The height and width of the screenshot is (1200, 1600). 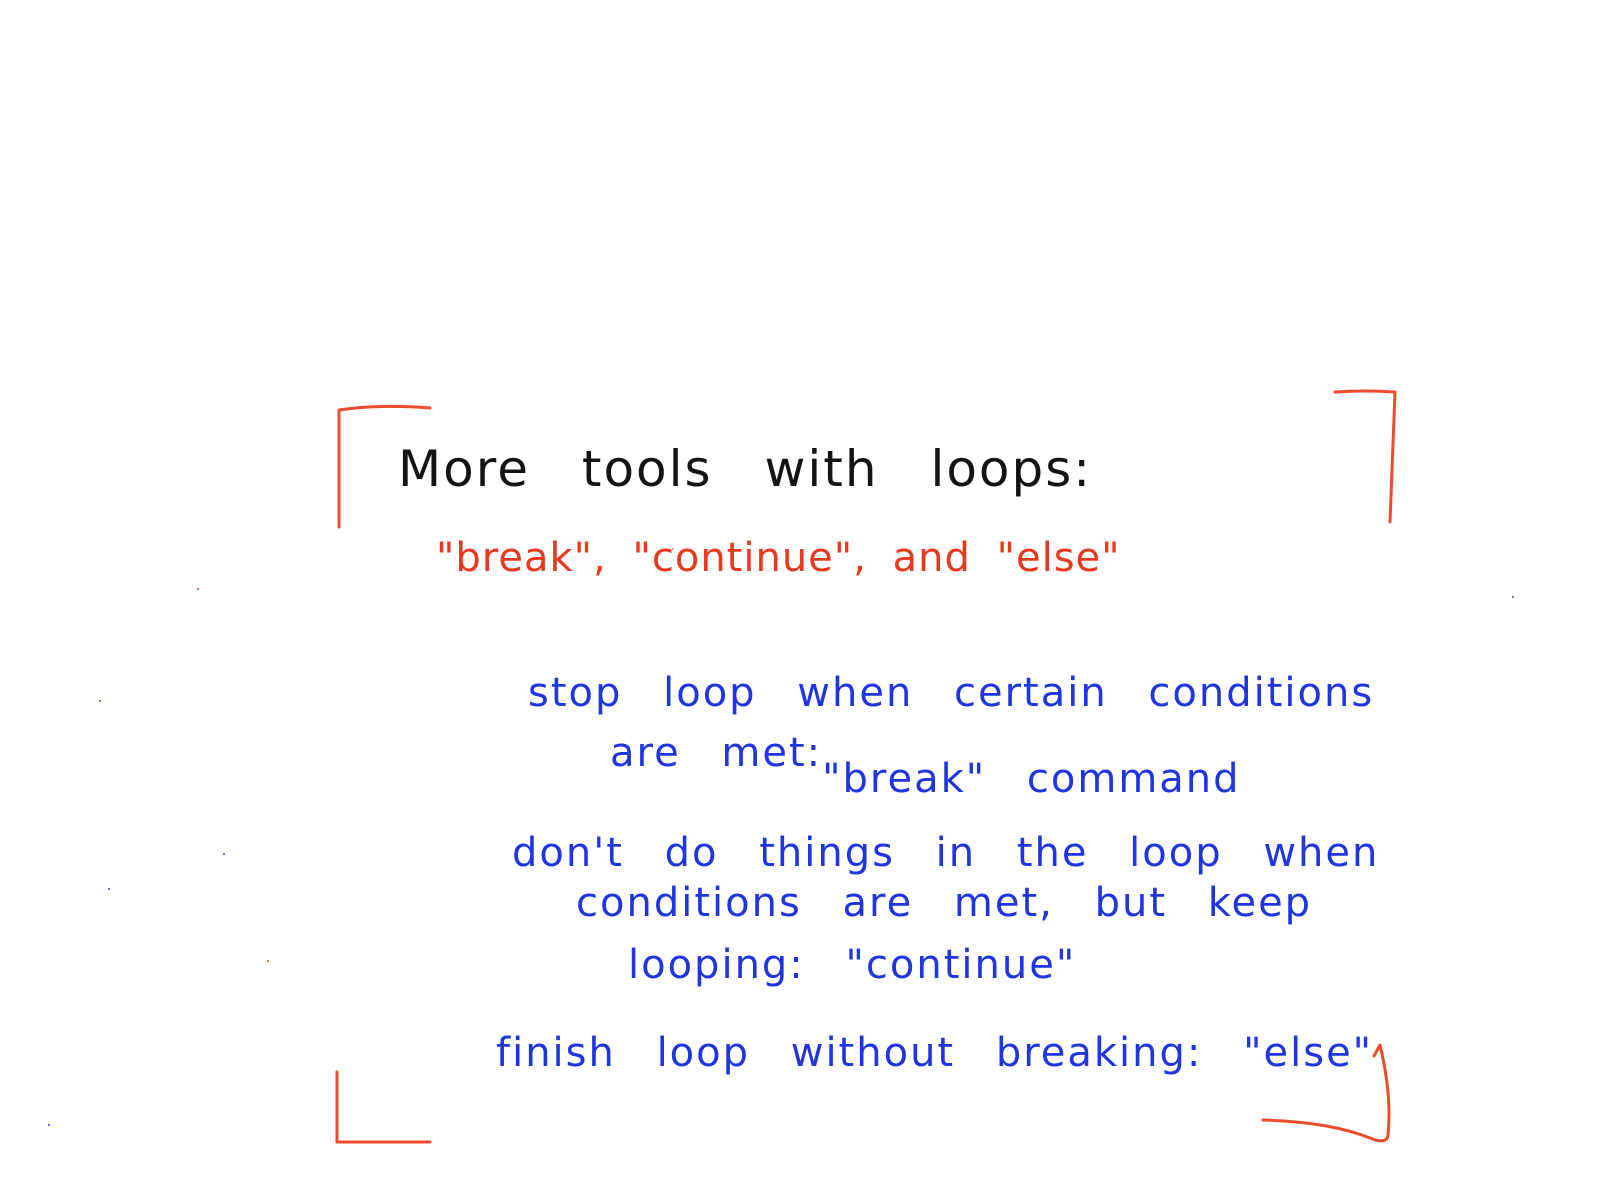 What do you see at coordinates (745, 469) in the screenshot?
I see `notes-title: More tools with loops:` at bounding box center [745, 469].